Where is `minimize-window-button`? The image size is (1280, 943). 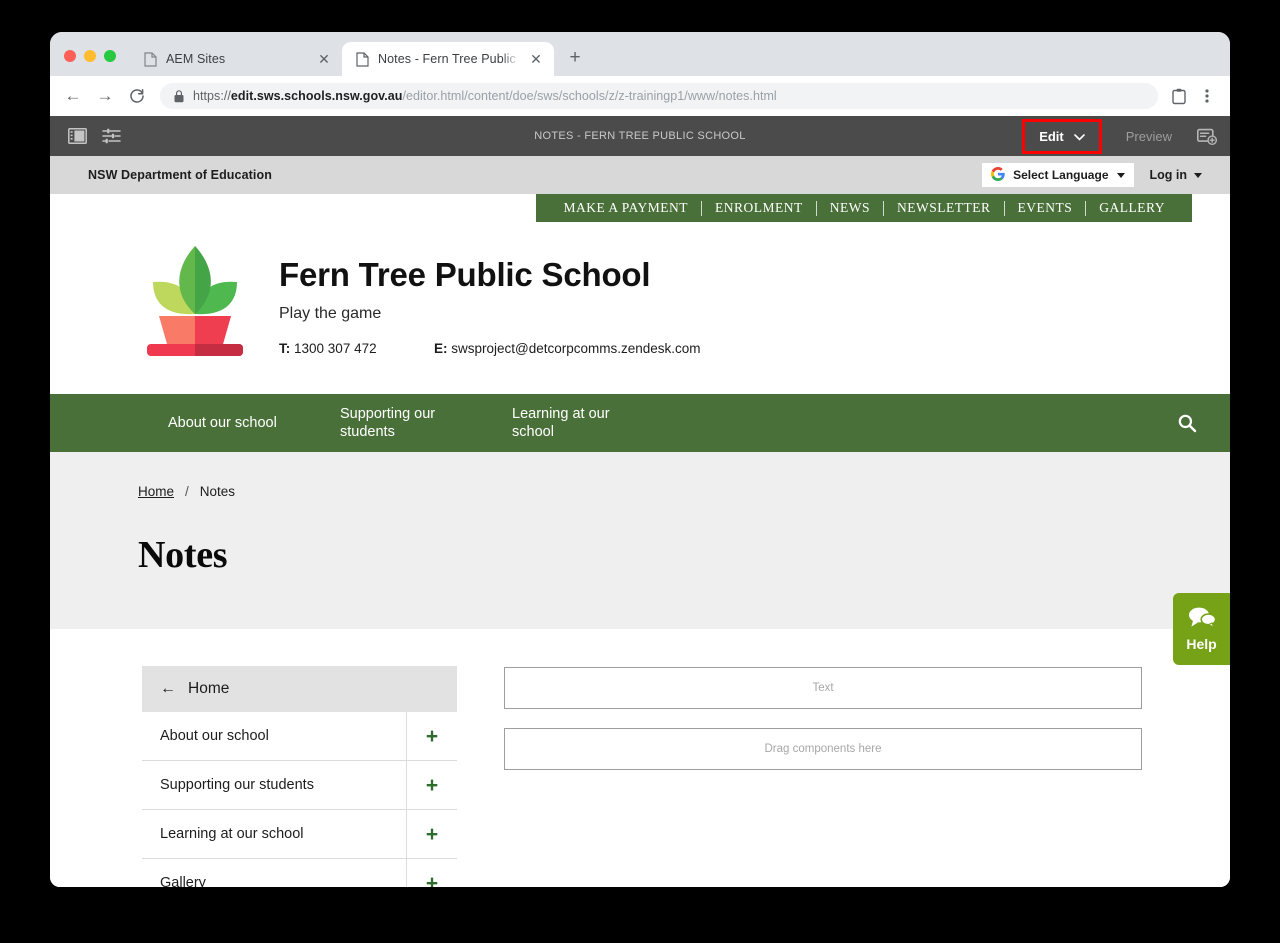 minimize-window-button is located at coordinates (90, 56).